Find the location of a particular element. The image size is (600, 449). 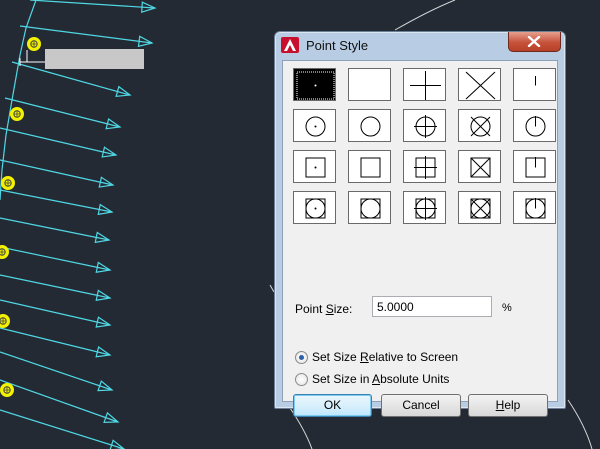

help-button: Help is located at coordinates (508, 405).